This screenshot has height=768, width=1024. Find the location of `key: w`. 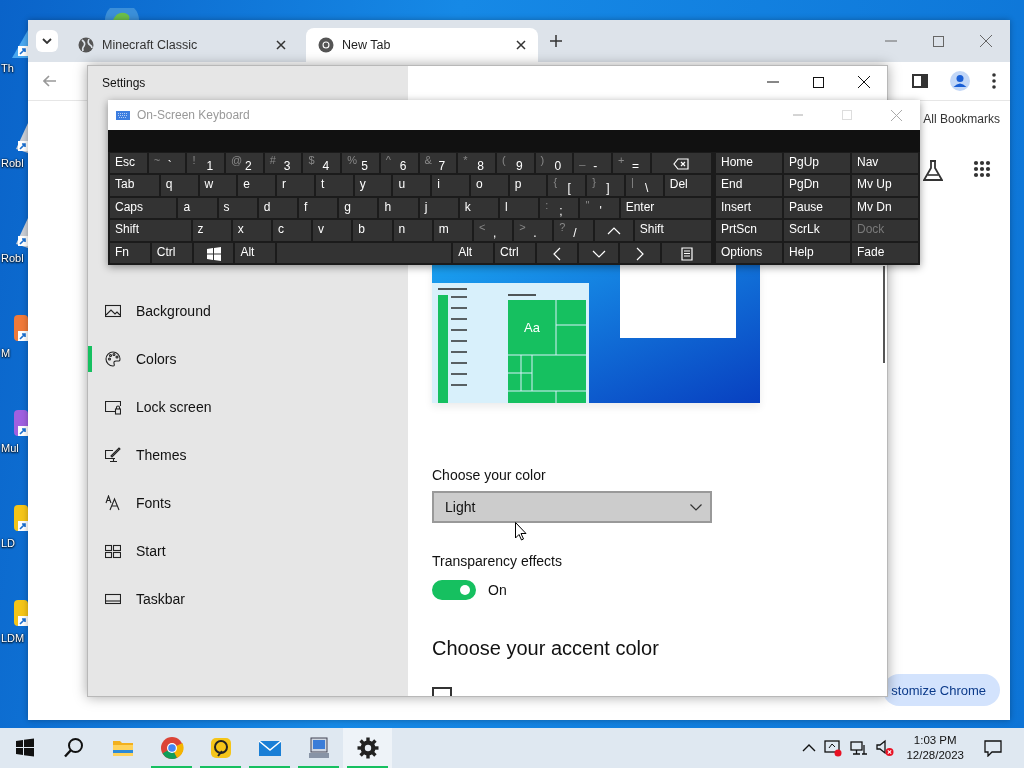

key: w is located at coordinates (218, 185).